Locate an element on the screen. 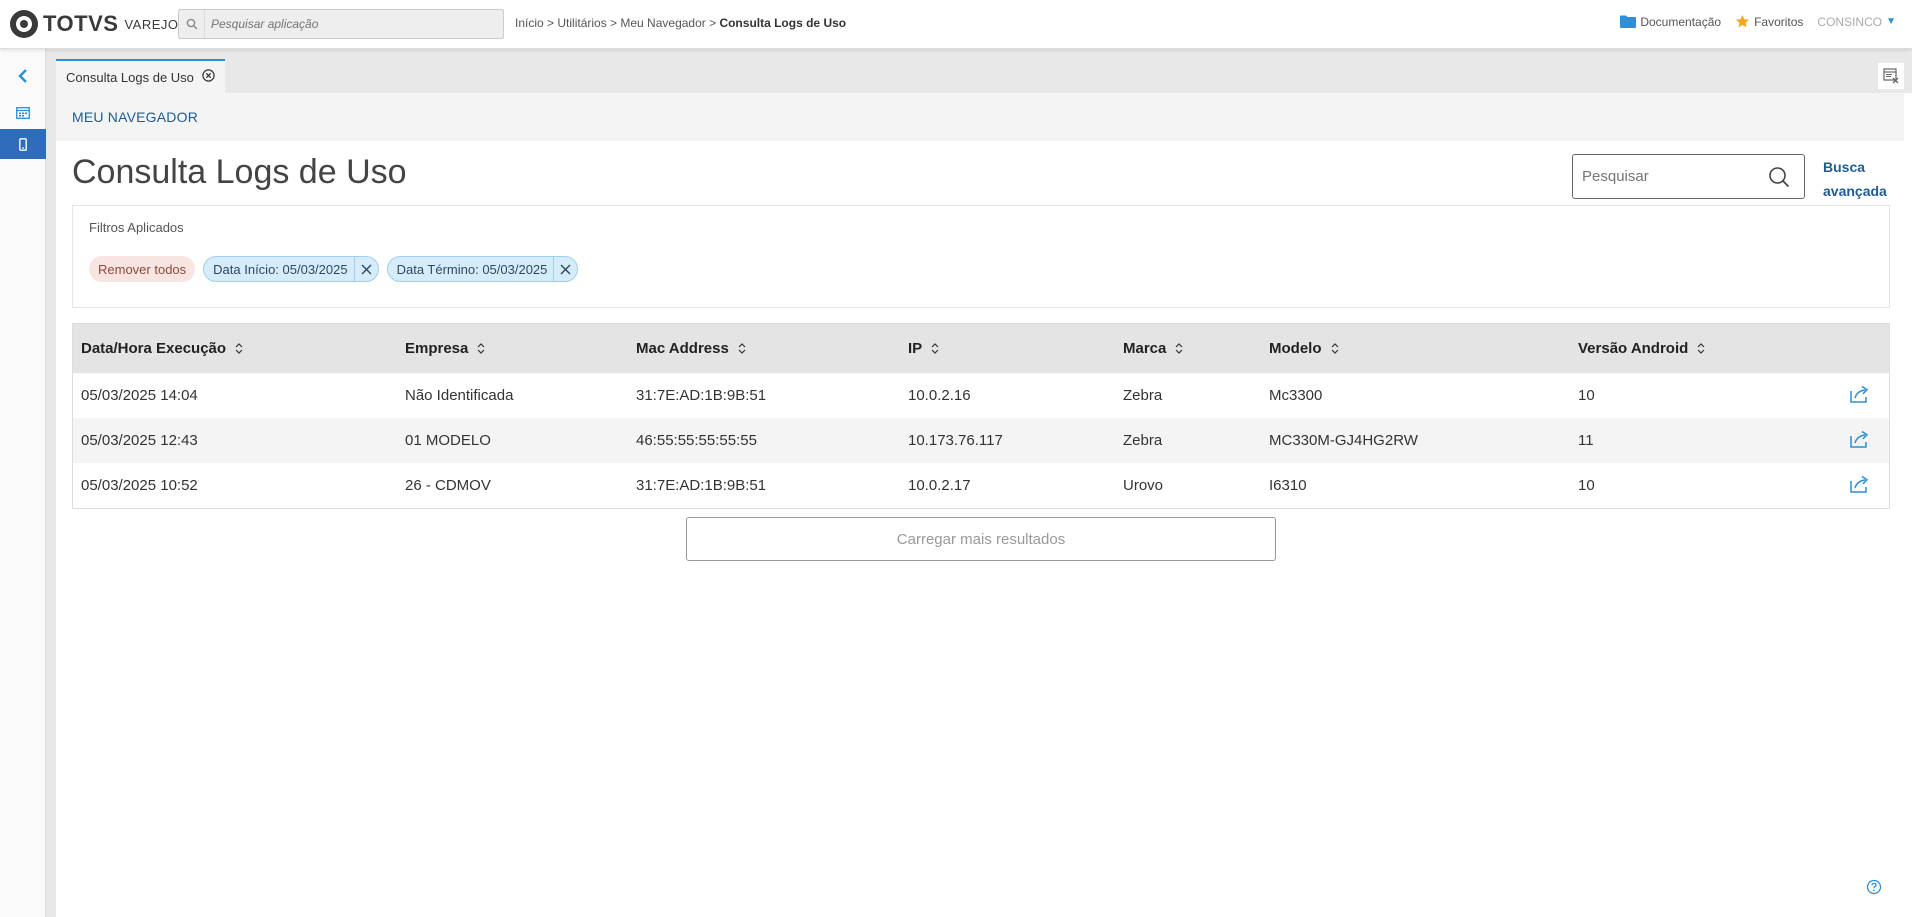  caret-down-icon: ▼ is located at coordinates (1891, 21).